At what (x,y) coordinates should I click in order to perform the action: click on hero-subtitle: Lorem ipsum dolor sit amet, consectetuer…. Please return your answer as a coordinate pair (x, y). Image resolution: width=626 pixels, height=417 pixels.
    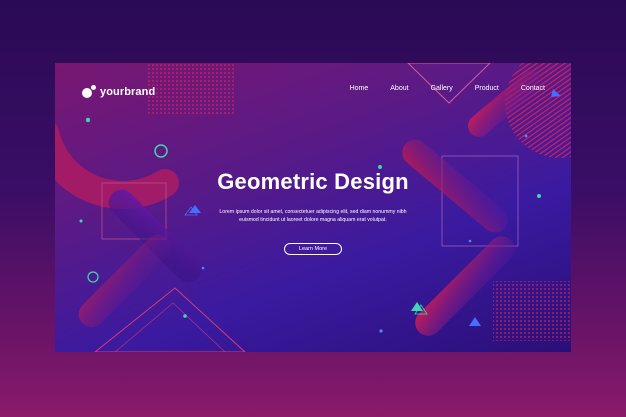
    Looking at the image, I should click on (313, 216).